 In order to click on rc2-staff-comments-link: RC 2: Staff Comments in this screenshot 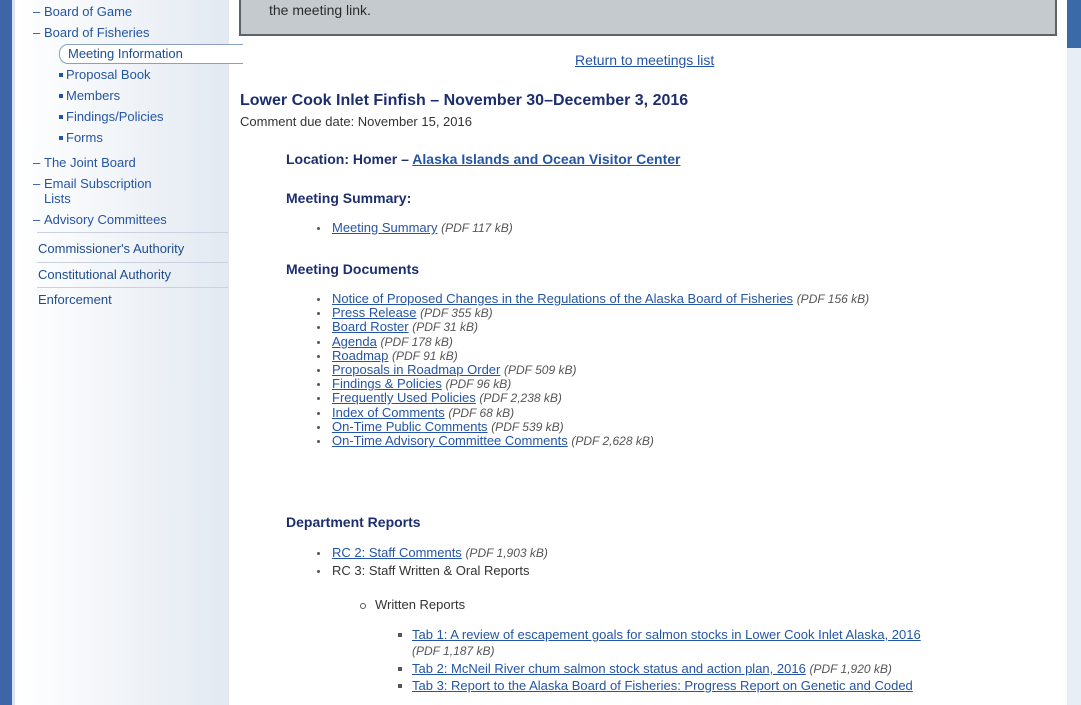, I will do `click(397, 552)`.